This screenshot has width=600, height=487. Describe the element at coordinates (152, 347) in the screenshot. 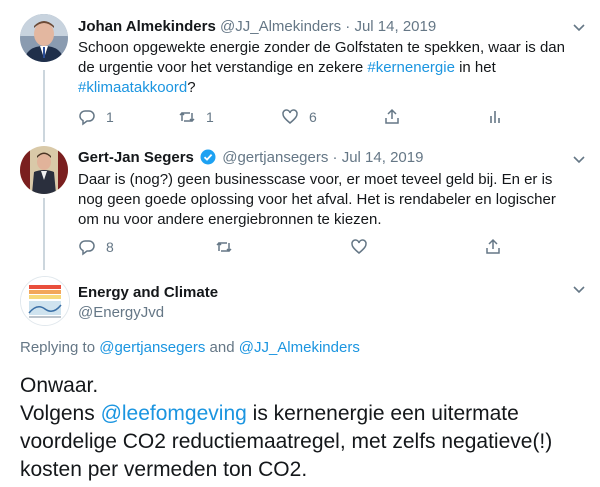

I see `mention-link: @gertjansegers` at that location.